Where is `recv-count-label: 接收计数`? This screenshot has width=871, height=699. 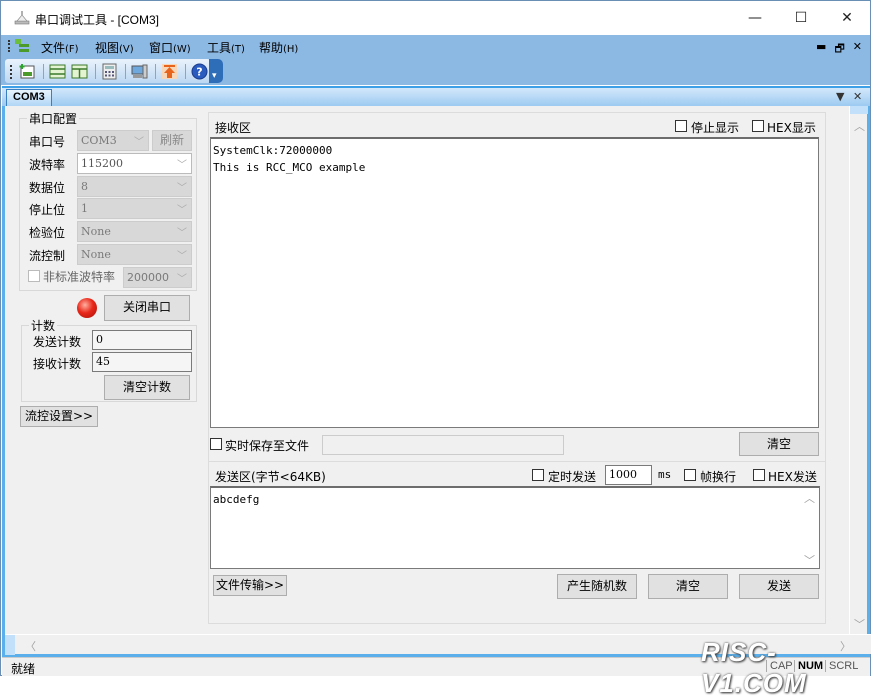
recv-count-label: 接收计数 is located at coordinates (57, 364).